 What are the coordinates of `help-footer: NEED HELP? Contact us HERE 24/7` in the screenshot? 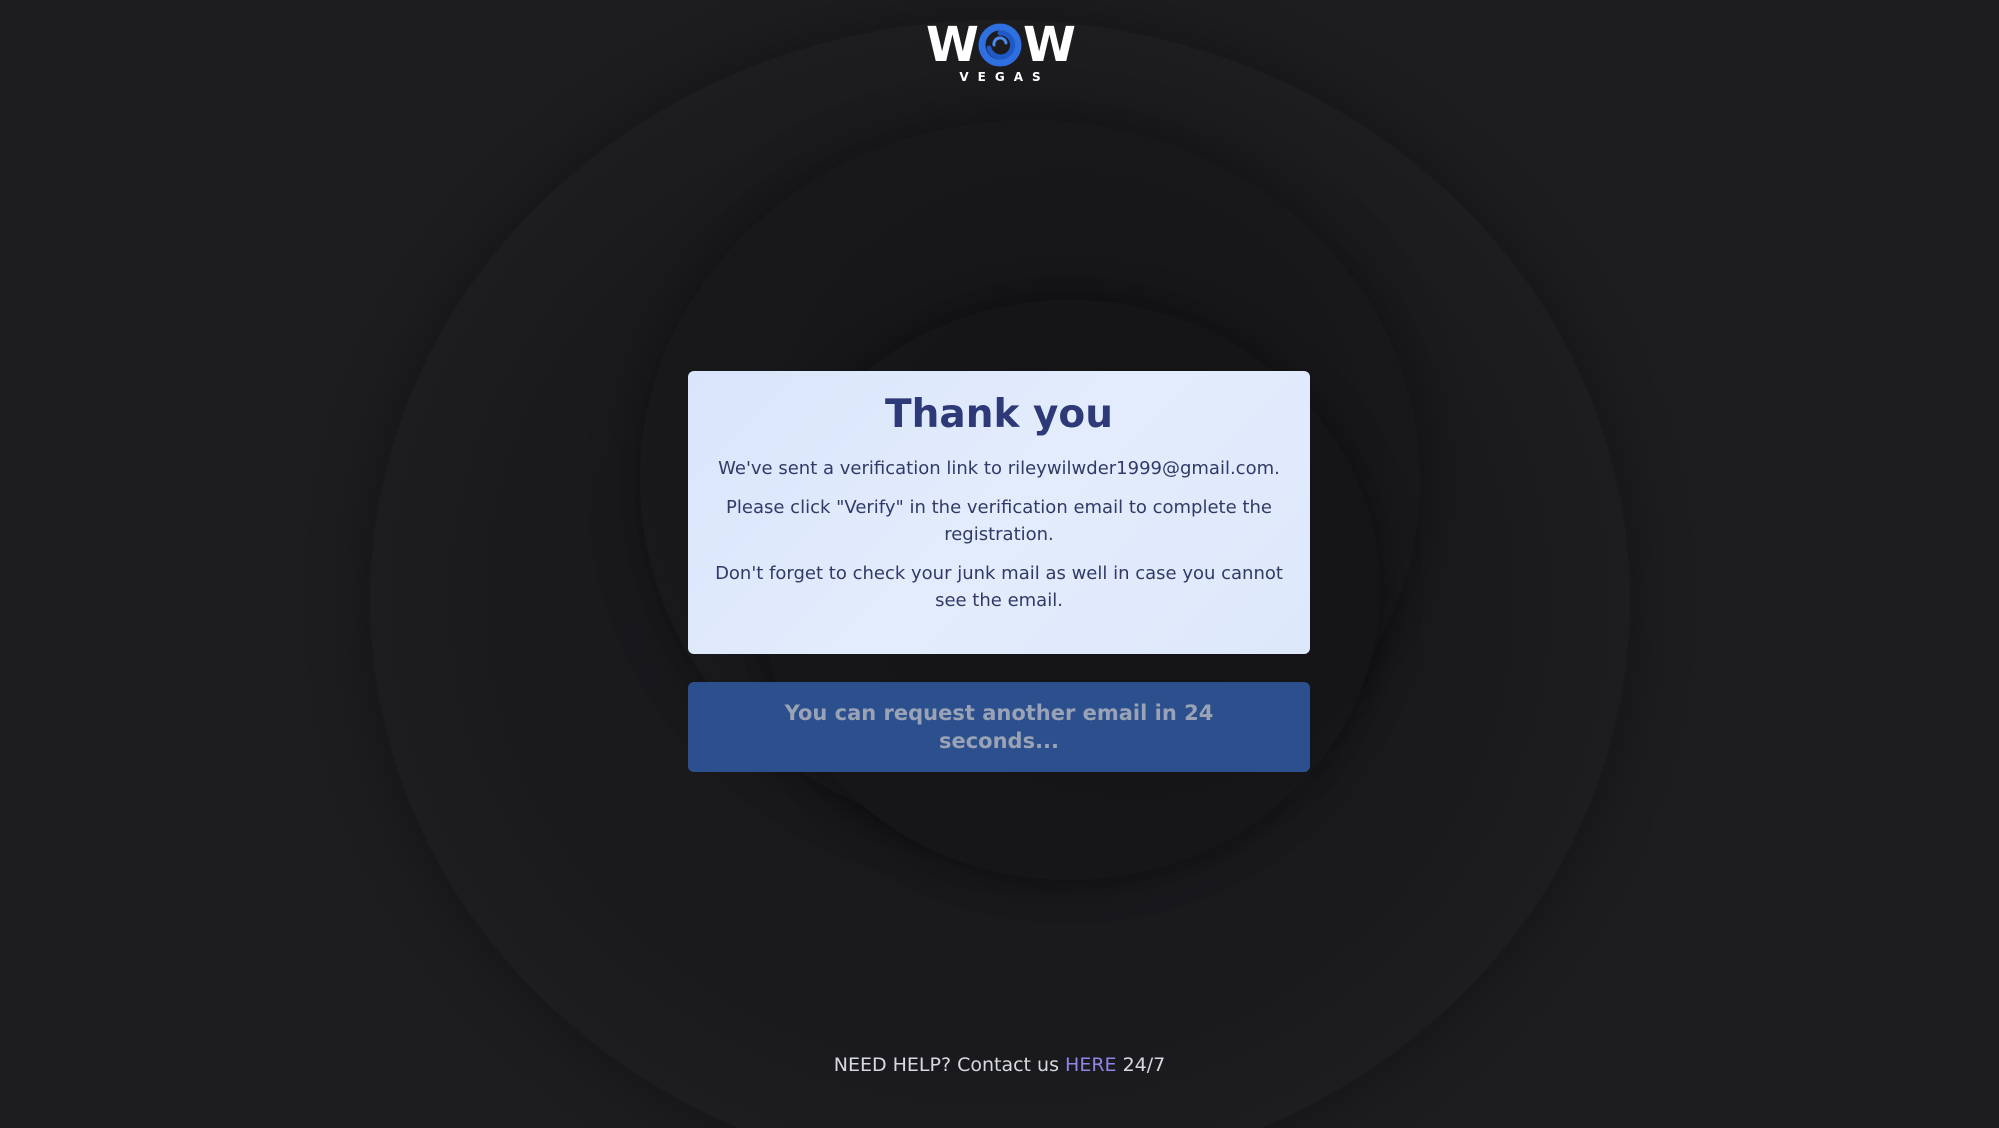 It's located at (999, 1065).